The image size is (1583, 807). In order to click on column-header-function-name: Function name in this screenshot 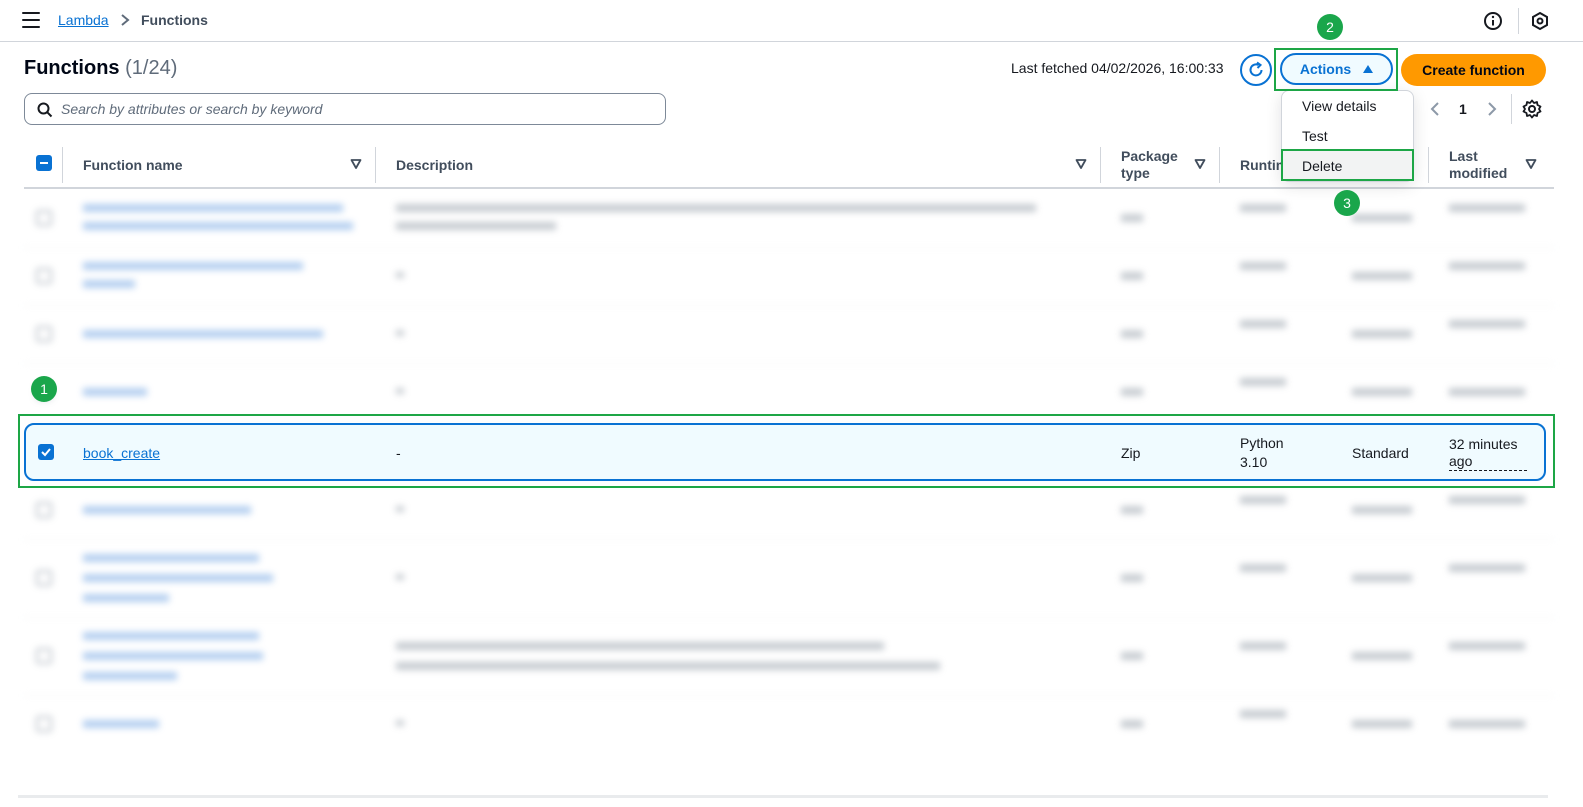, I will do `click(133, 165)`.